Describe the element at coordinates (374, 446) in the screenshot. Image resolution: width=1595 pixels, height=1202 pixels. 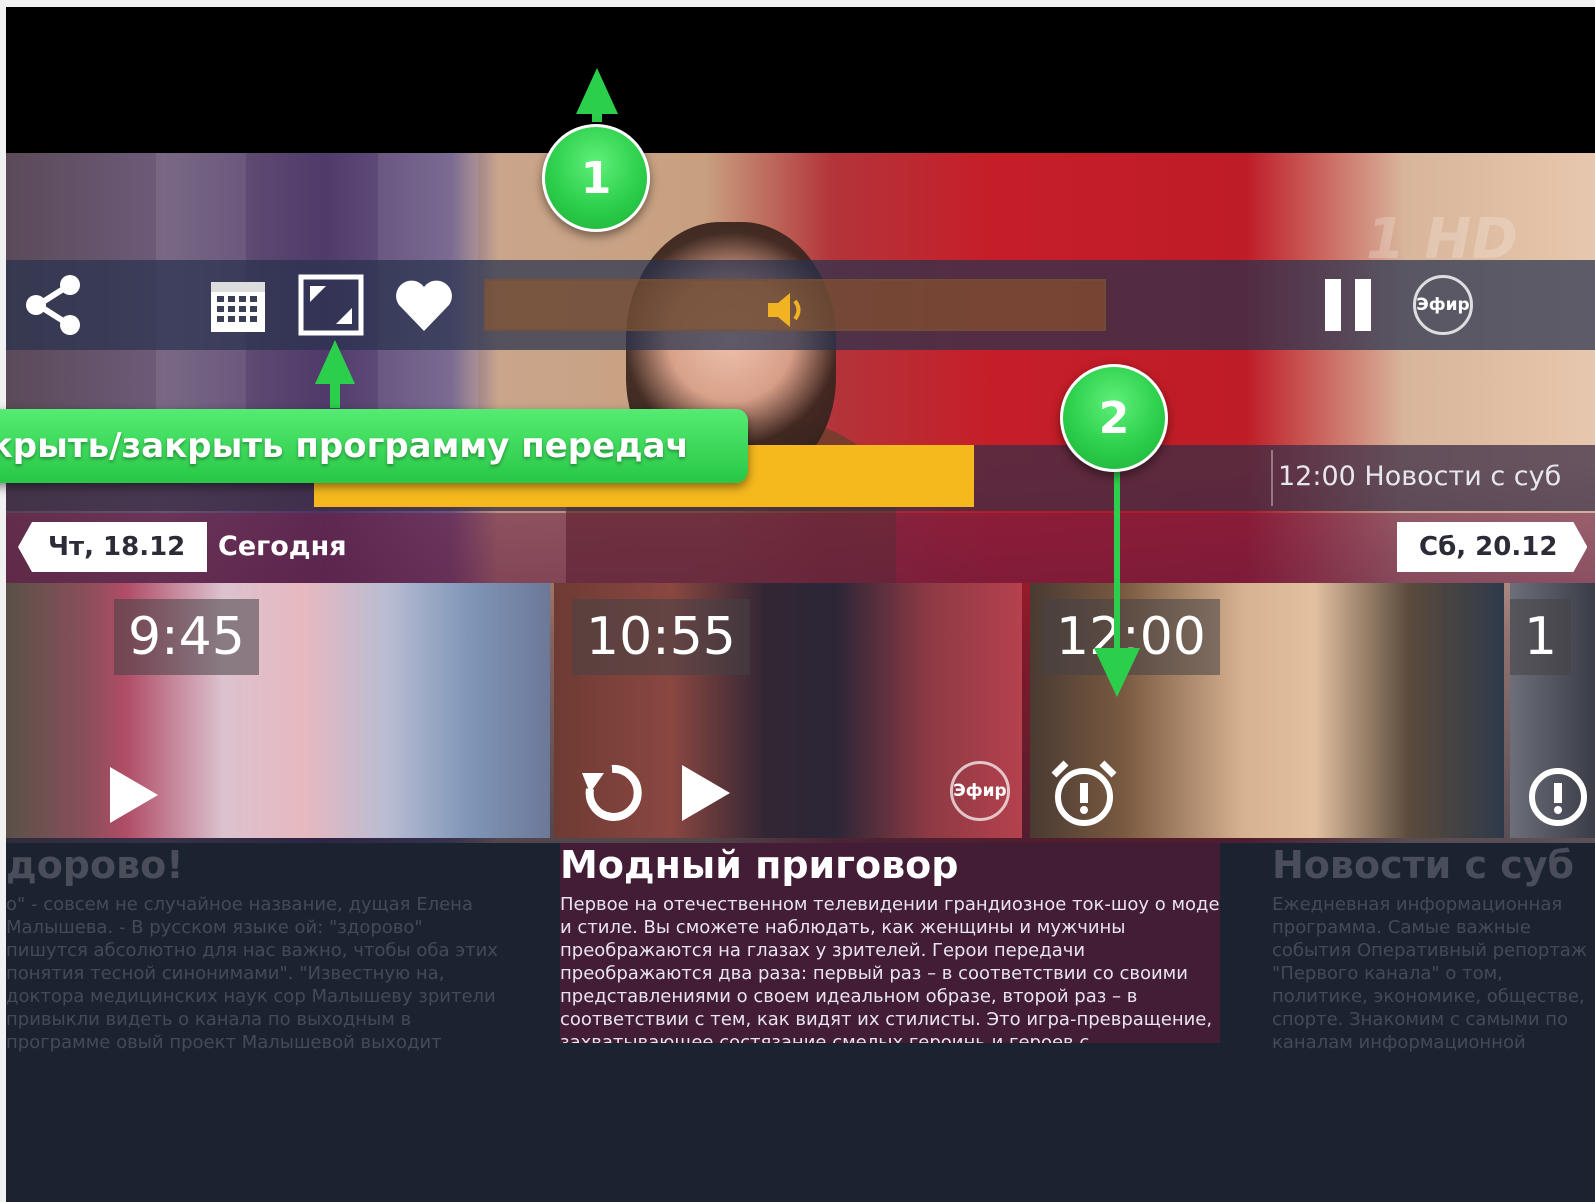
I see `guide-toggle-callout: ткрыть/закрыть программу передач` at that location.